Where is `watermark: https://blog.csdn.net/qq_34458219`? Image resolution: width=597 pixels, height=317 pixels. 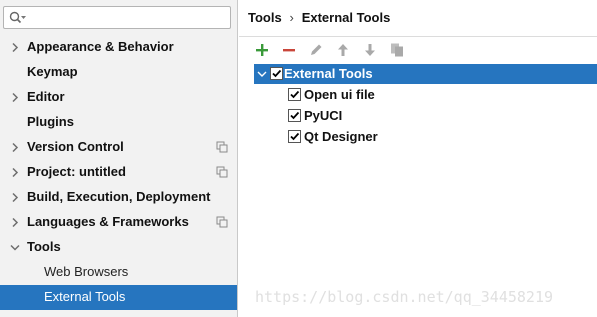
watermark: https://blog.csdn.net/qq_34458219 is located at coordinates (404, 297).